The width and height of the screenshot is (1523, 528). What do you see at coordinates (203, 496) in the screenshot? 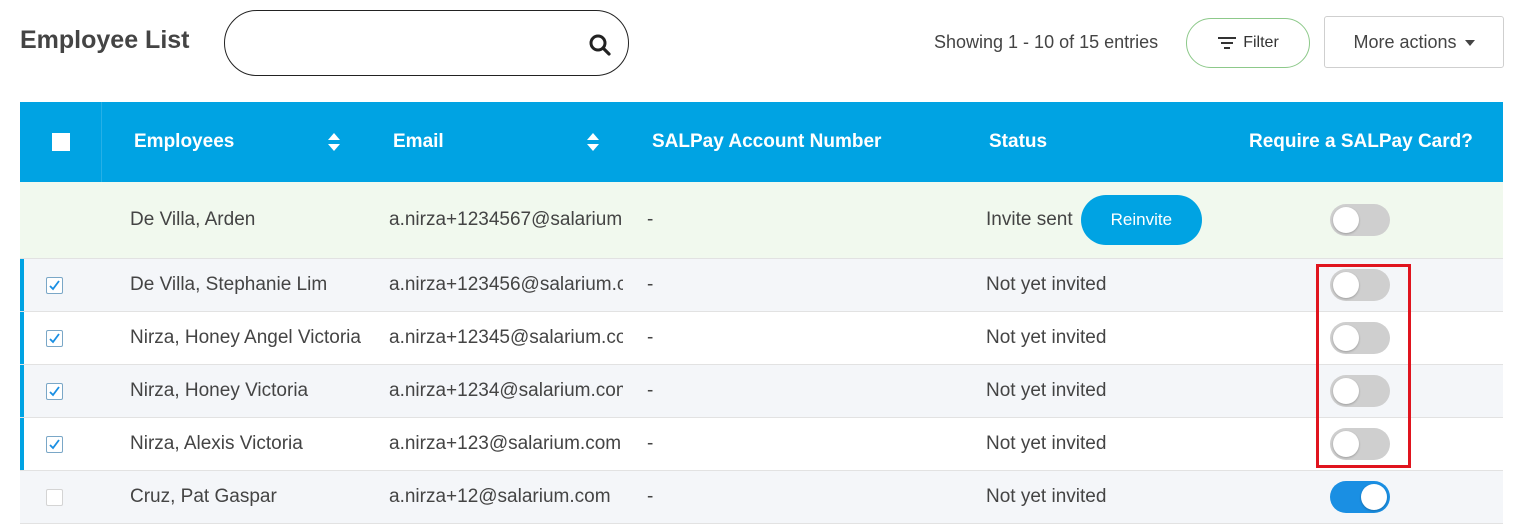
I see `employee-name: Cruz, Pat Gaspar` at bounding box center [203, 496].